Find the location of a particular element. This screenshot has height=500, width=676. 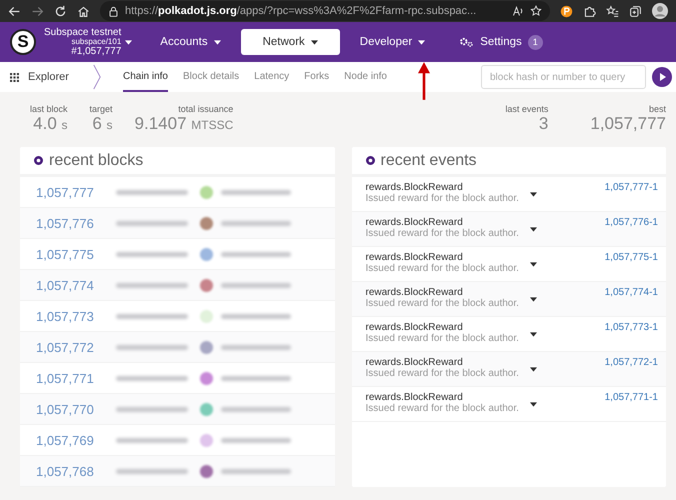

event-link: 1,057,775-1 is located at coordinates (631, 257).